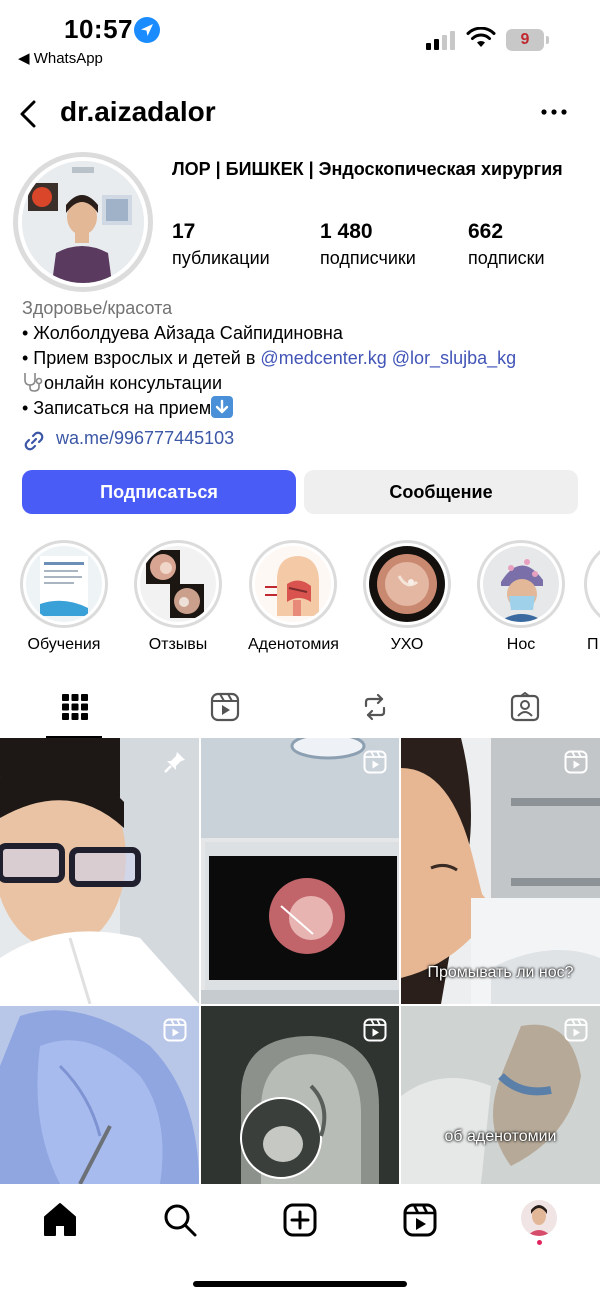  Describe the element at coordinates (307, 408) in the screenshot. I see `bio-line: • Записаться на прием` at that location.